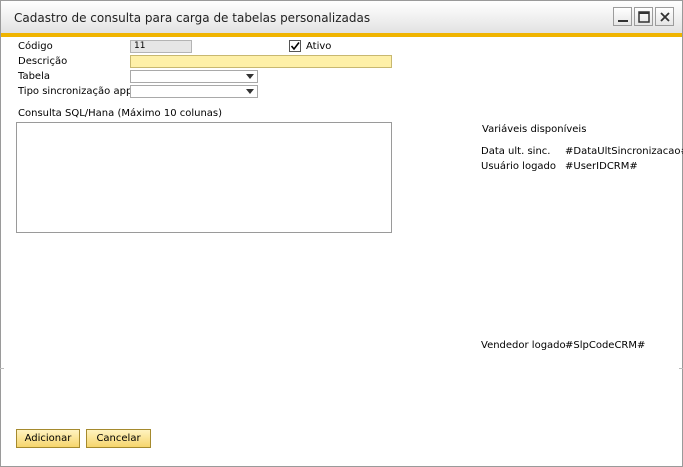  Describe the element at coordinates (34, 76) in the screenshot. I see `tabela-label: Tabela` at that location.